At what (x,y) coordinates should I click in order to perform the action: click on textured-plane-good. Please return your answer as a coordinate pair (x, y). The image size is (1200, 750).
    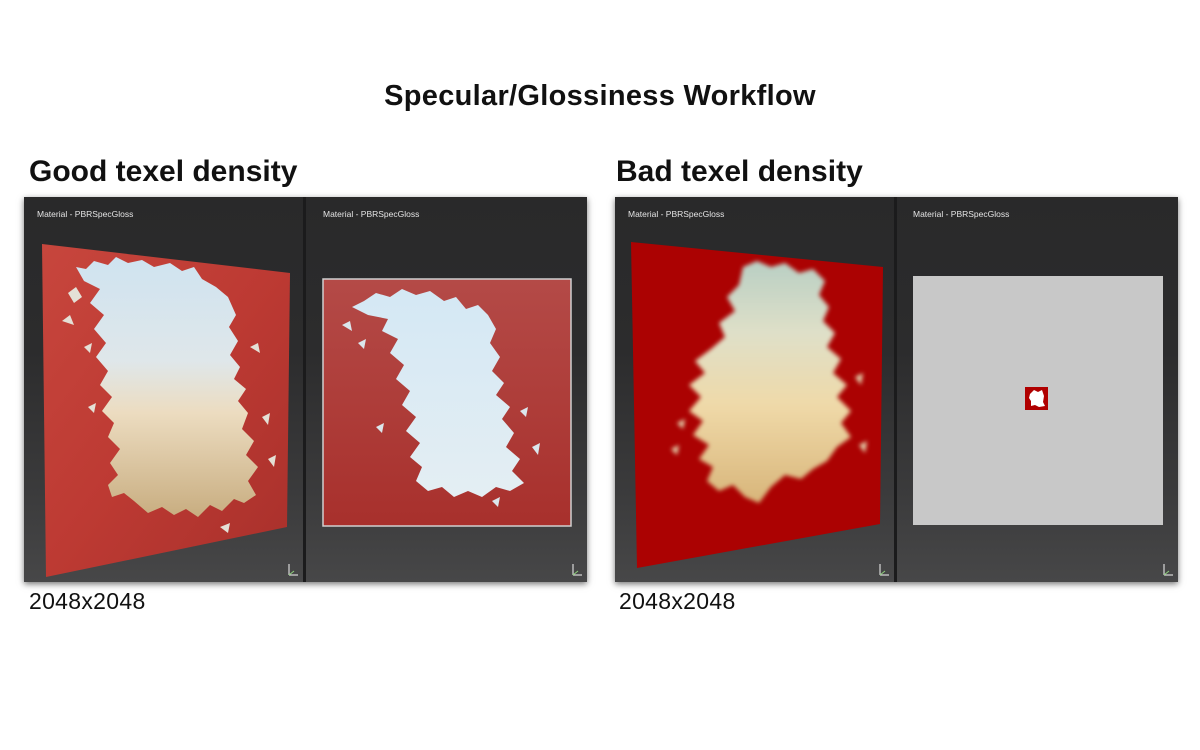
    Looking at the image, I should click on (166, 410).